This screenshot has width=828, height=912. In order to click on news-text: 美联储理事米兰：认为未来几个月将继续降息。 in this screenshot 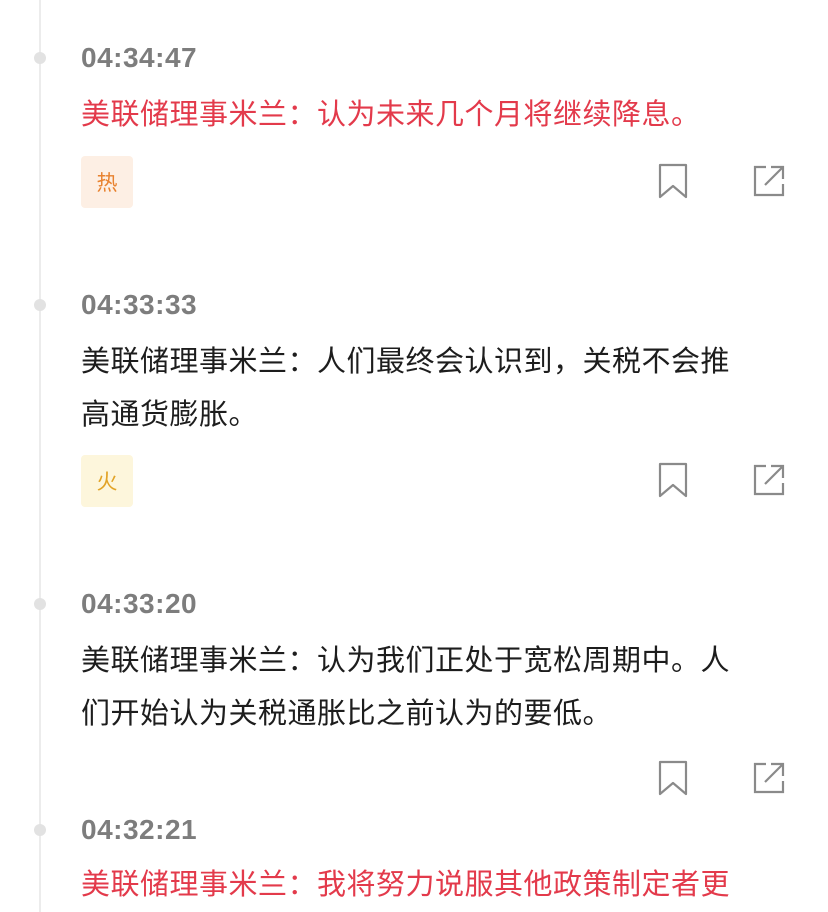, I will do `click(391, 114)`.